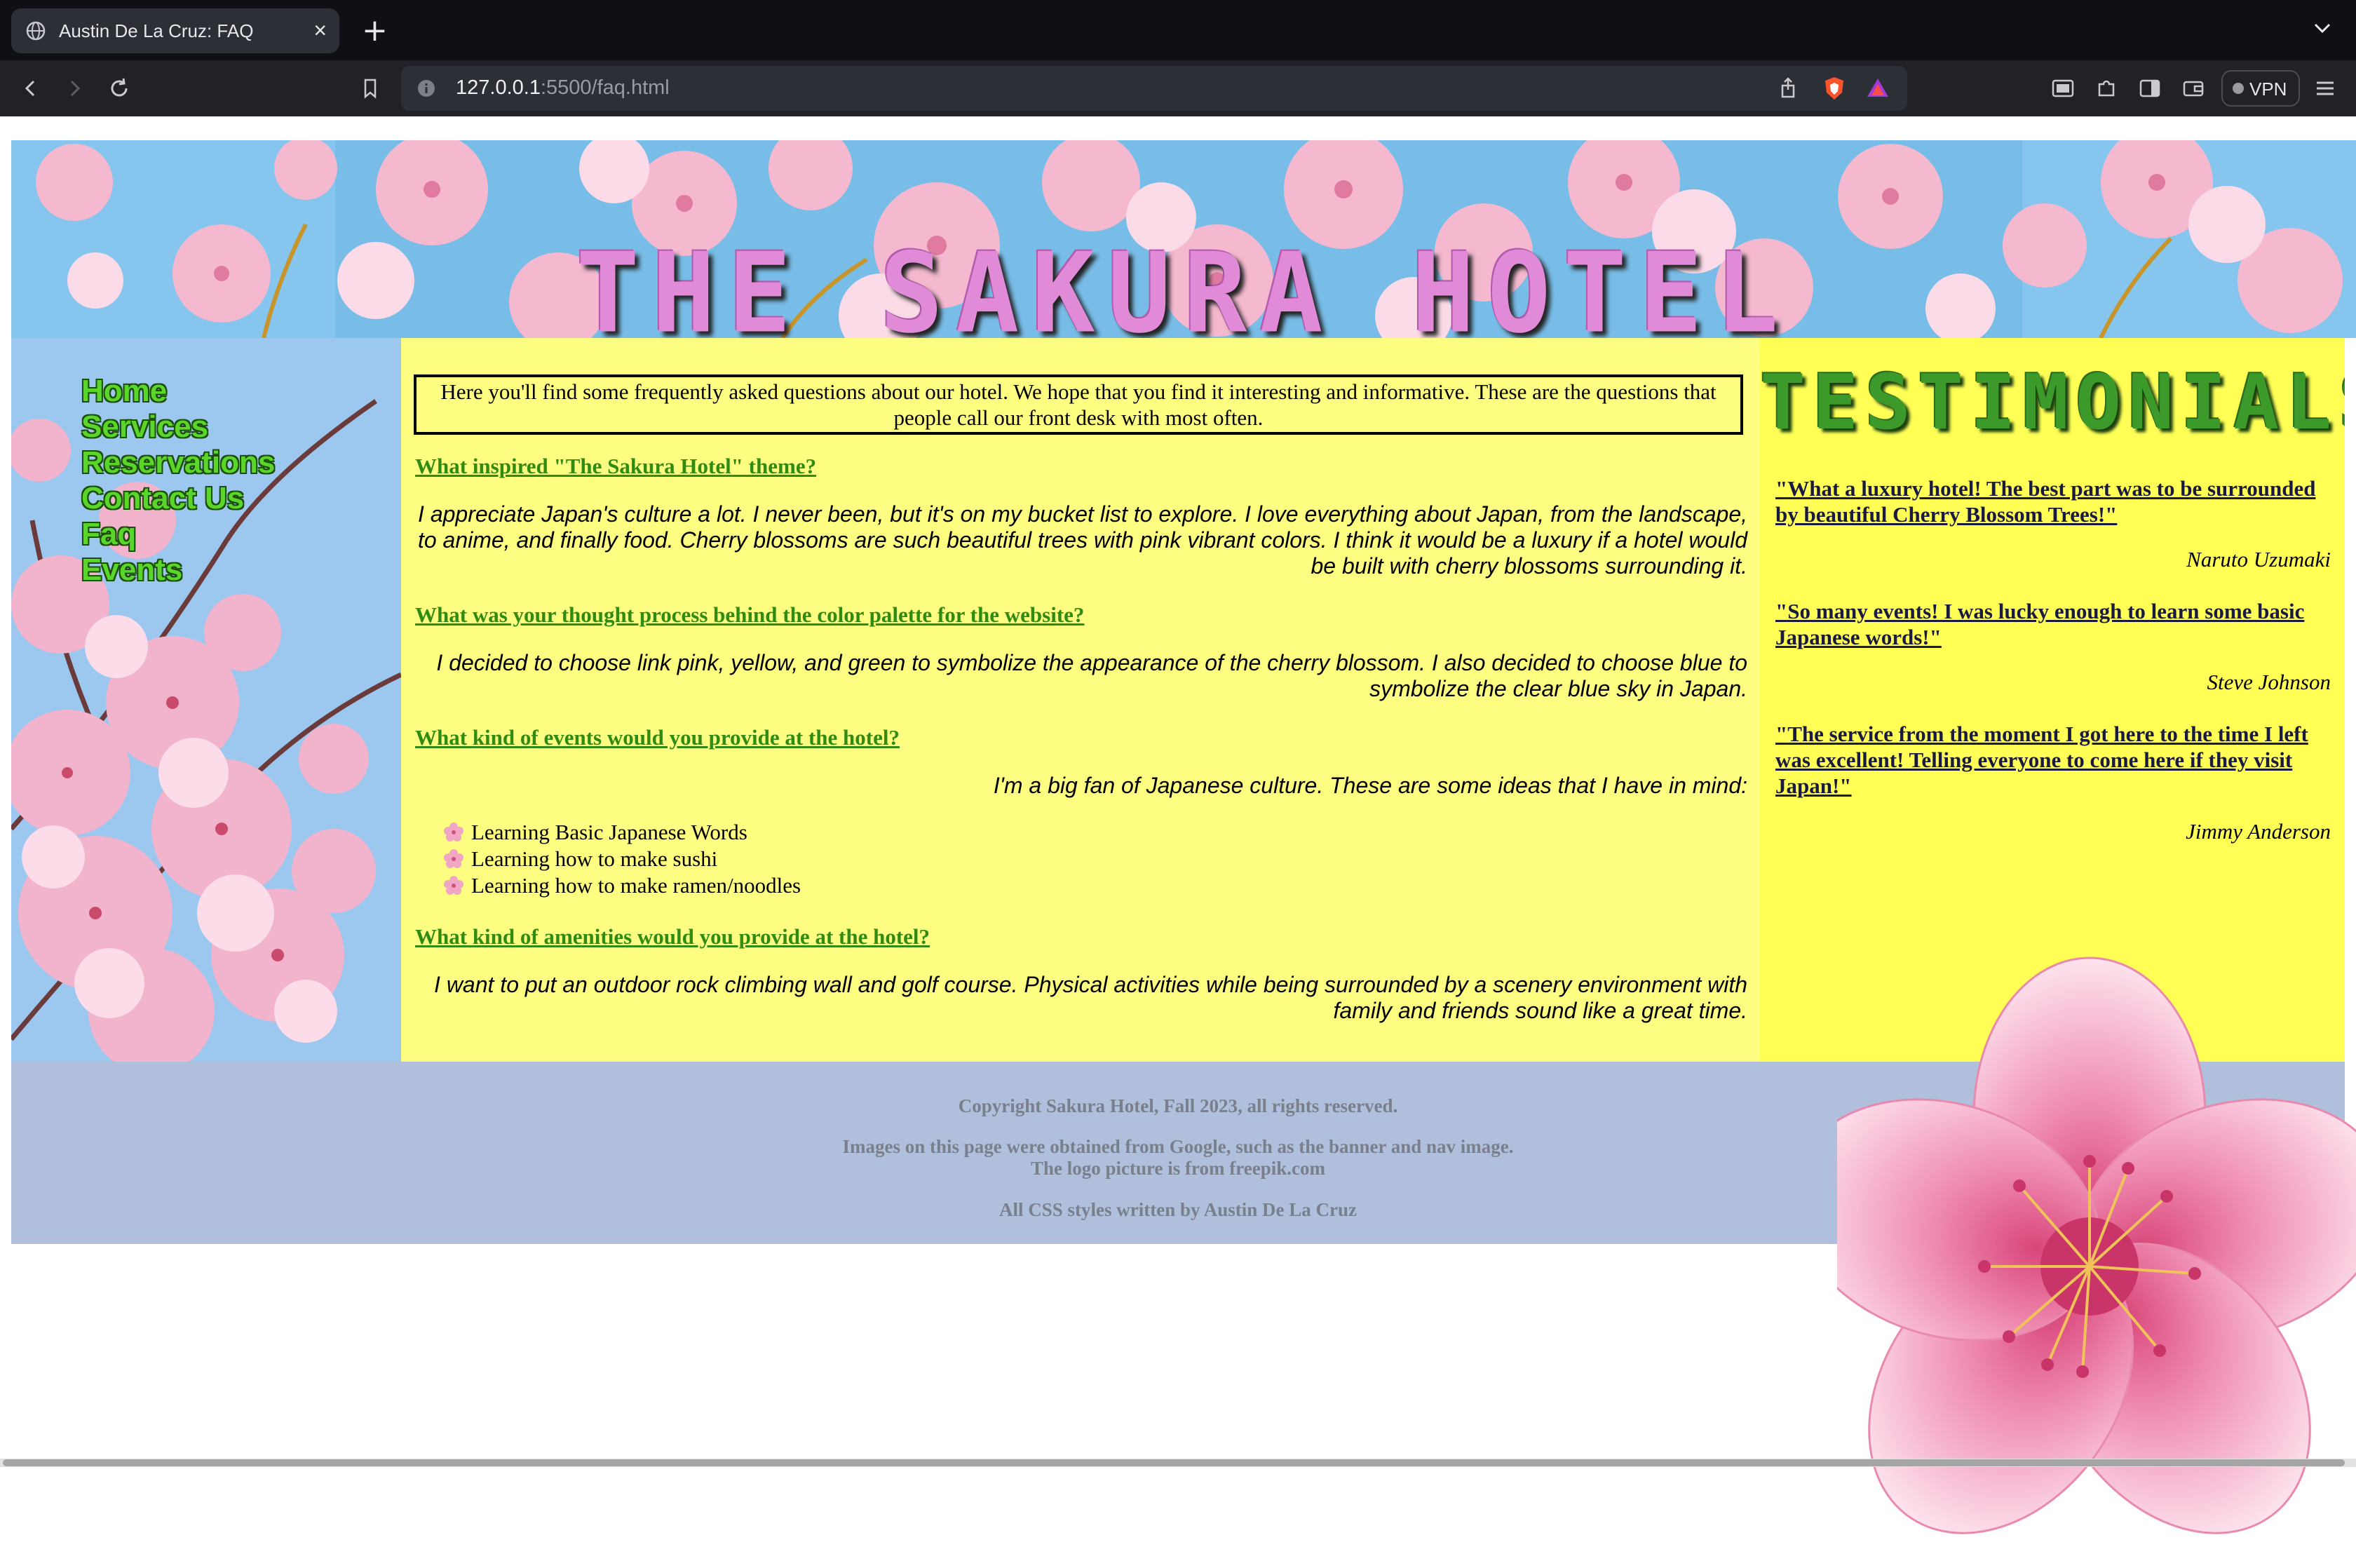  I want to click on share-icon, so click(1788, 88).